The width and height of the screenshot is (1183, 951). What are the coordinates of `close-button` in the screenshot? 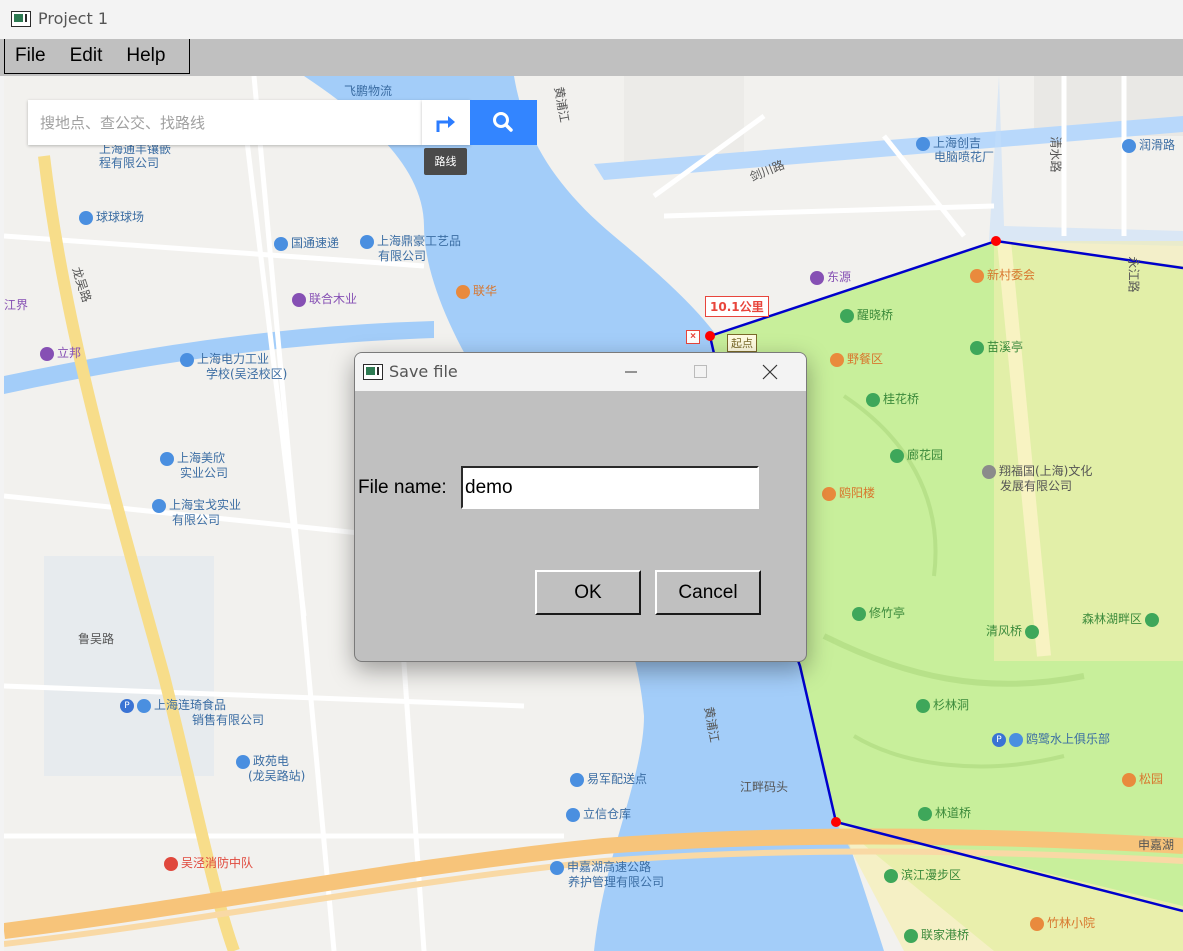 It's located at (770, 372).